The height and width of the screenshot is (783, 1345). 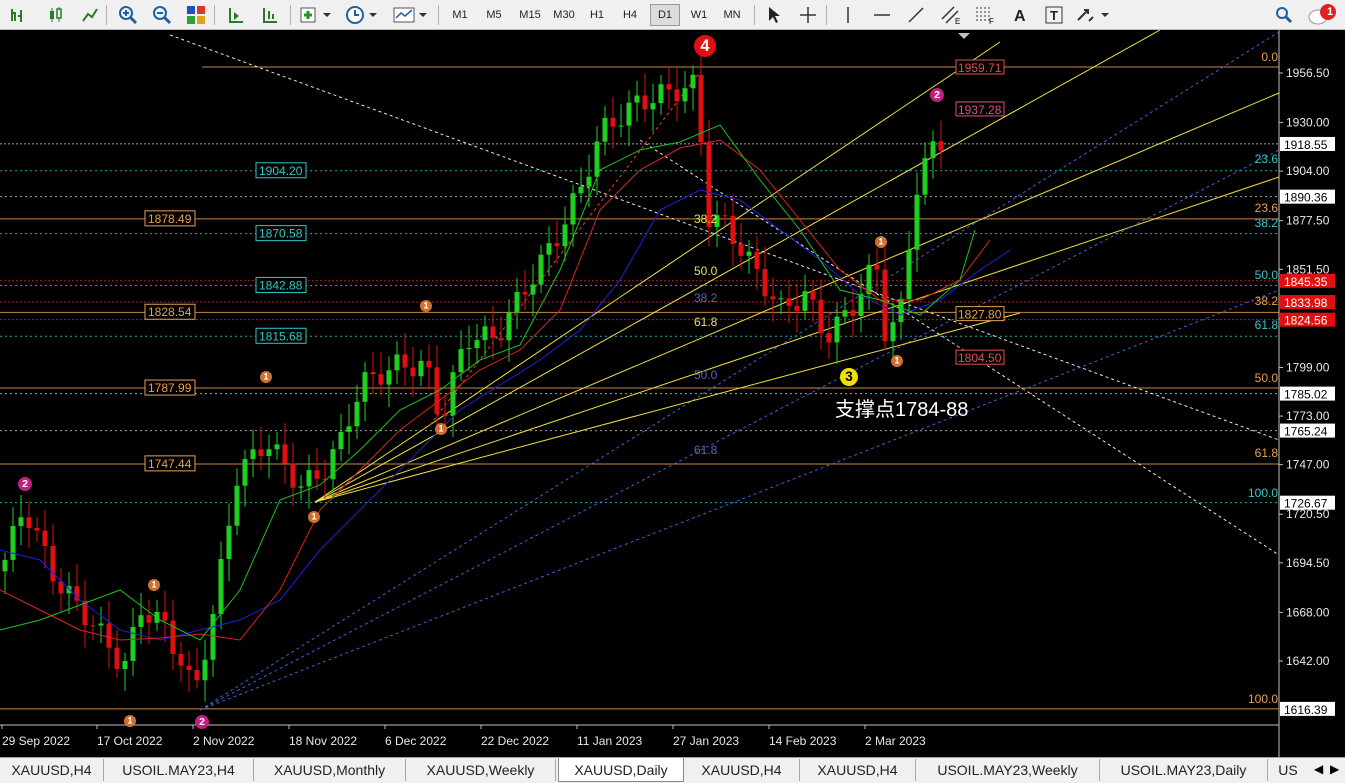 What do you see at coordinates (951, 15) in the screenshot?
I see `equidistant-channel-icon: E` at bounding box center [951, 15].